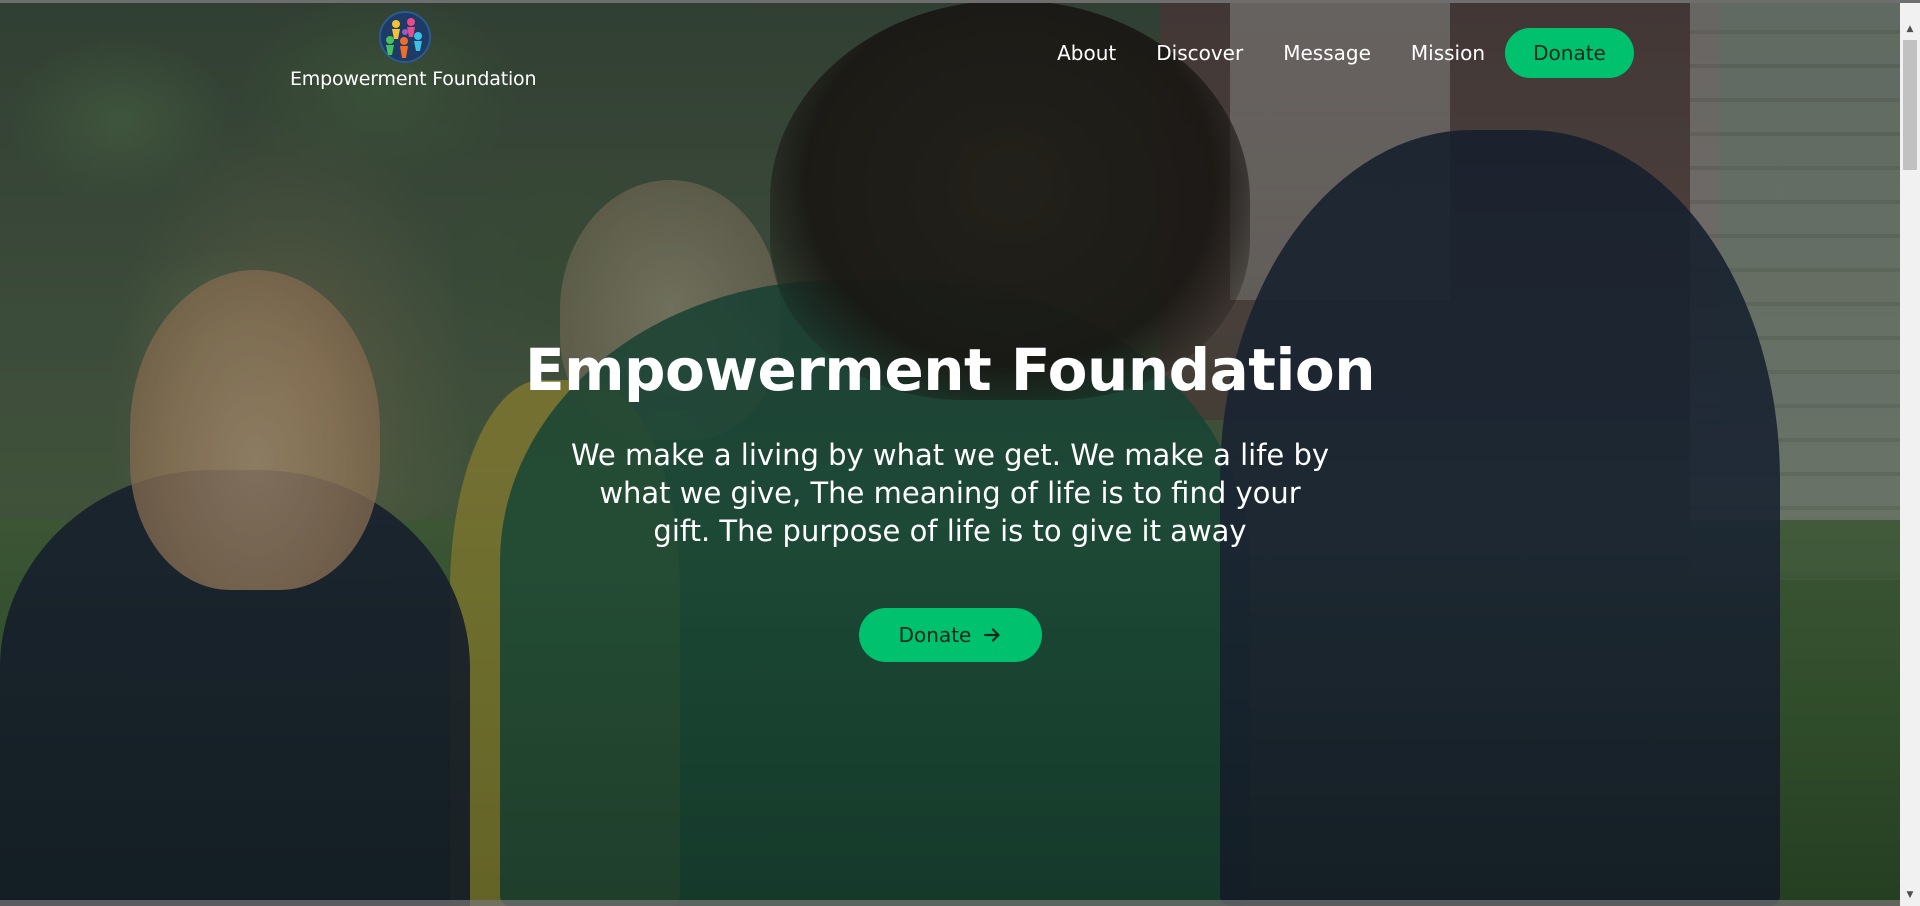 The height and width of the screenshot is (906, 1920). Describe the element at coordinates (1910, 894) in the screenshot. I see `scroll-down-icon: ▼` at that location.